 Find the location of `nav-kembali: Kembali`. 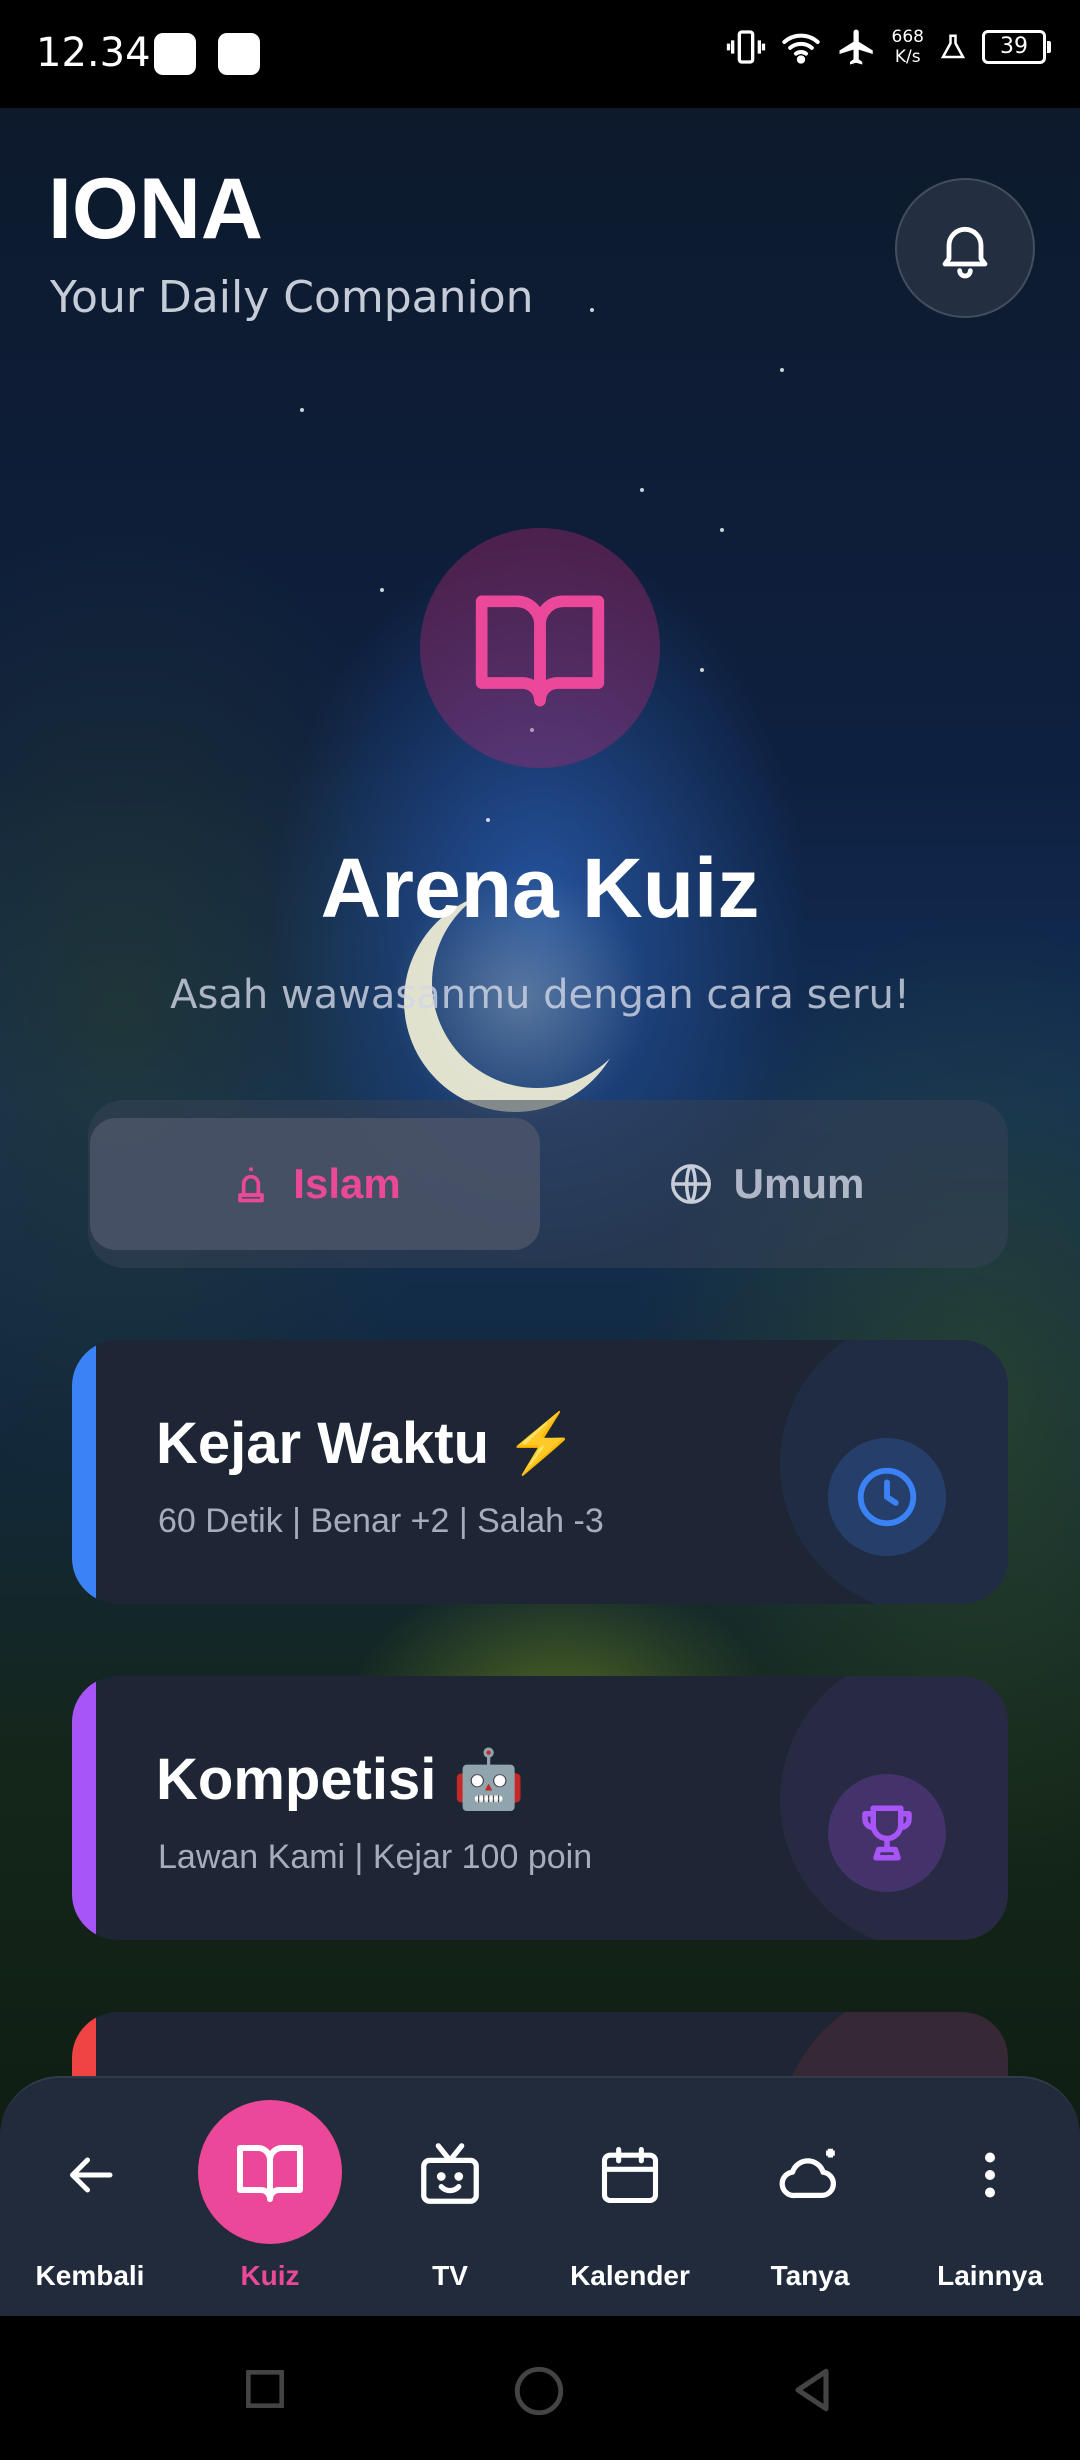

nav-kembali: Kembali is located at coordinates (90, 2198).